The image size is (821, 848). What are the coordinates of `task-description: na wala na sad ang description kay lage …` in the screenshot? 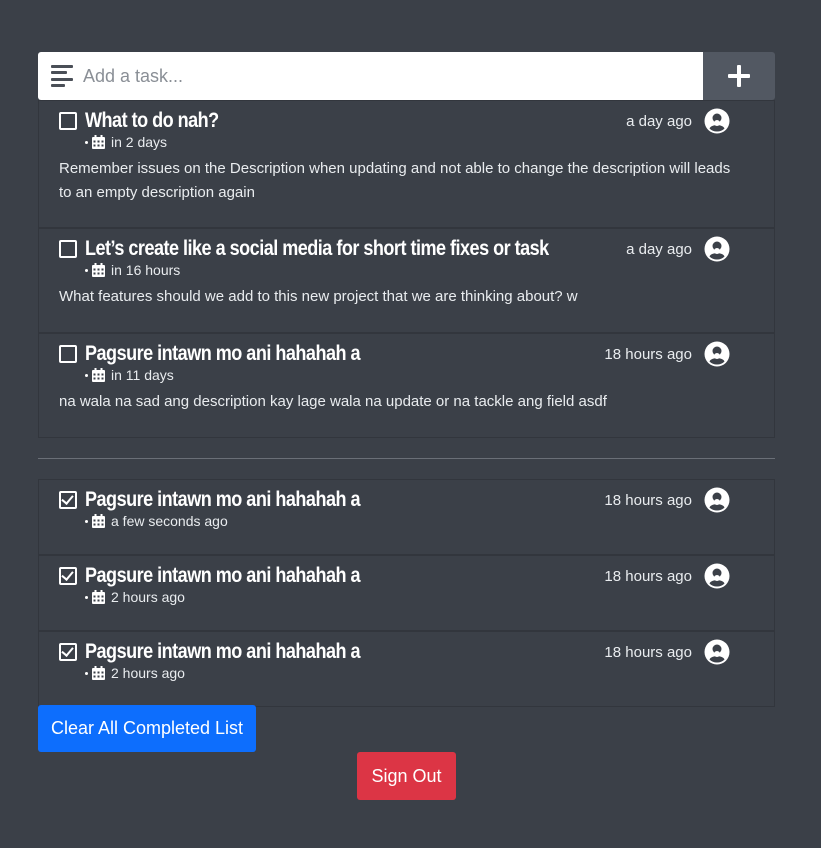 It's located at (333, 401).